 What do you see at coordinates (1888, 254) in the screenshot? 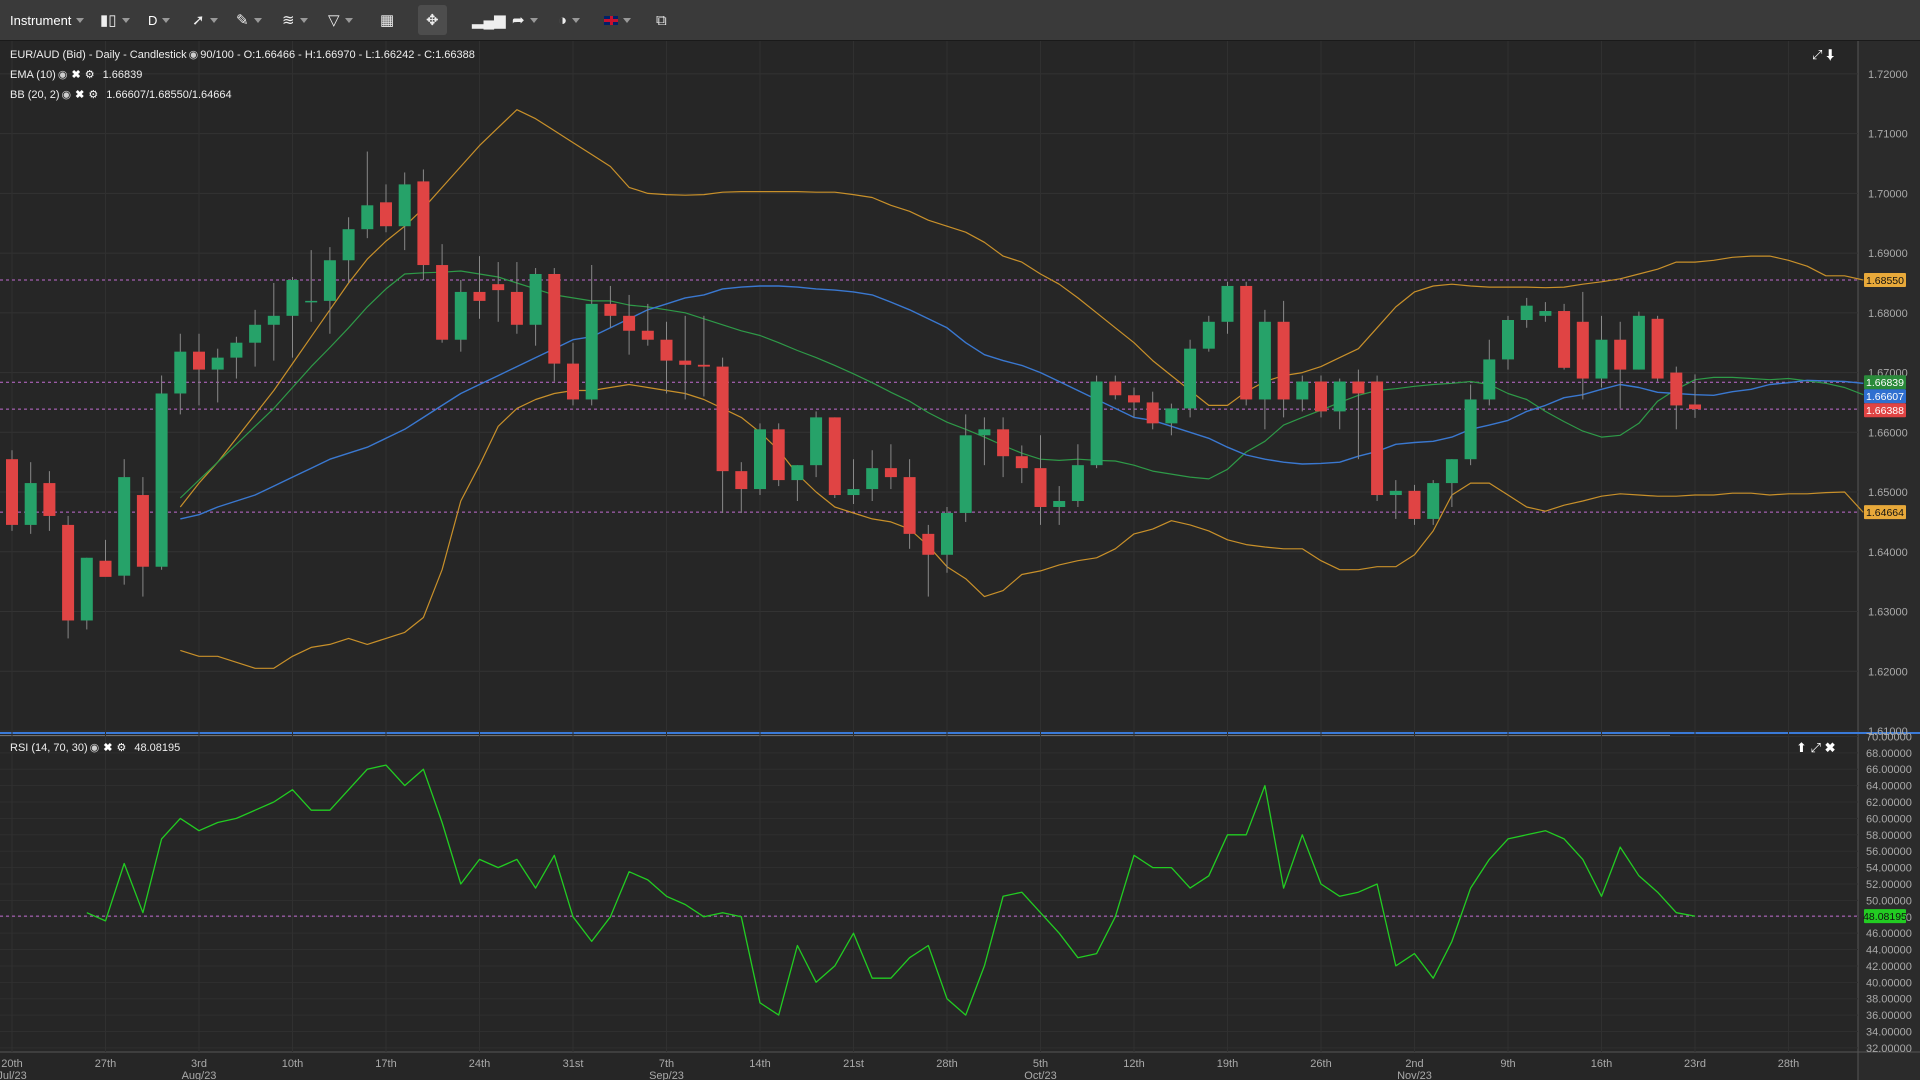
I see `price-tick-label: 1.69000` at bounding box center [1888, 254].